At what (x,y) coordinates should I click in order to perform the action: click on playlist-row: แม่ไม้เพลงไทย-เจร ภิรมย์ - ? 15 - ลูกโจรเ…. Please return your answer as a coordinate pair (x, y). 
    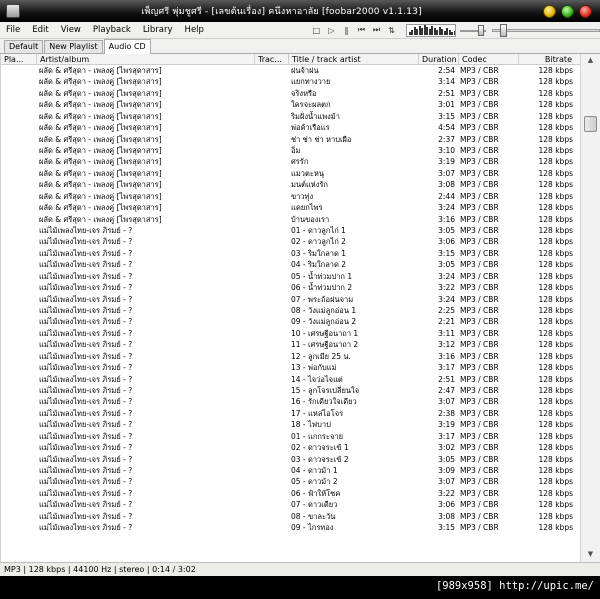
    Looking at the image, I should click on (290, 390).